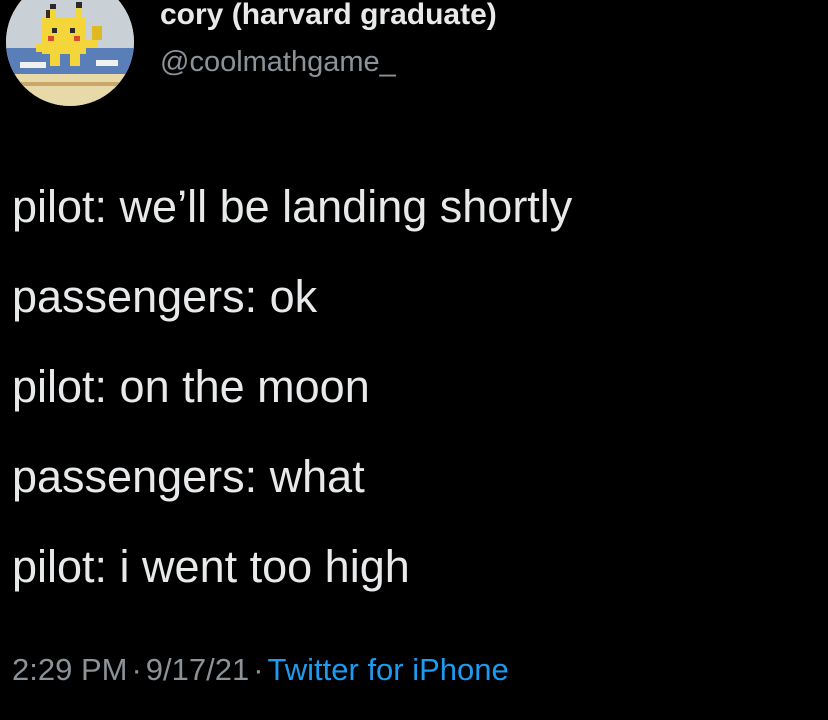  What do you see at coordinates (278, 62) in the screenshot?
I see `user-handle: @coolmathgame_` at bounding box center [278, 62].